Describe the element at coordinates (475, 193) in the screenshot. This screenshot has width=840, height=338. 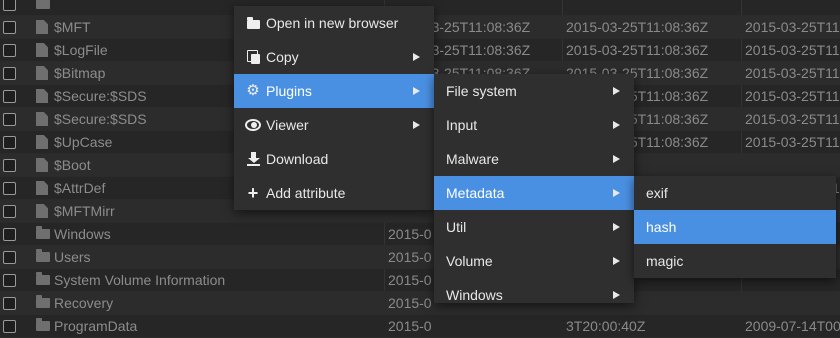
I see `menu-item-label: Metadata` at that location.